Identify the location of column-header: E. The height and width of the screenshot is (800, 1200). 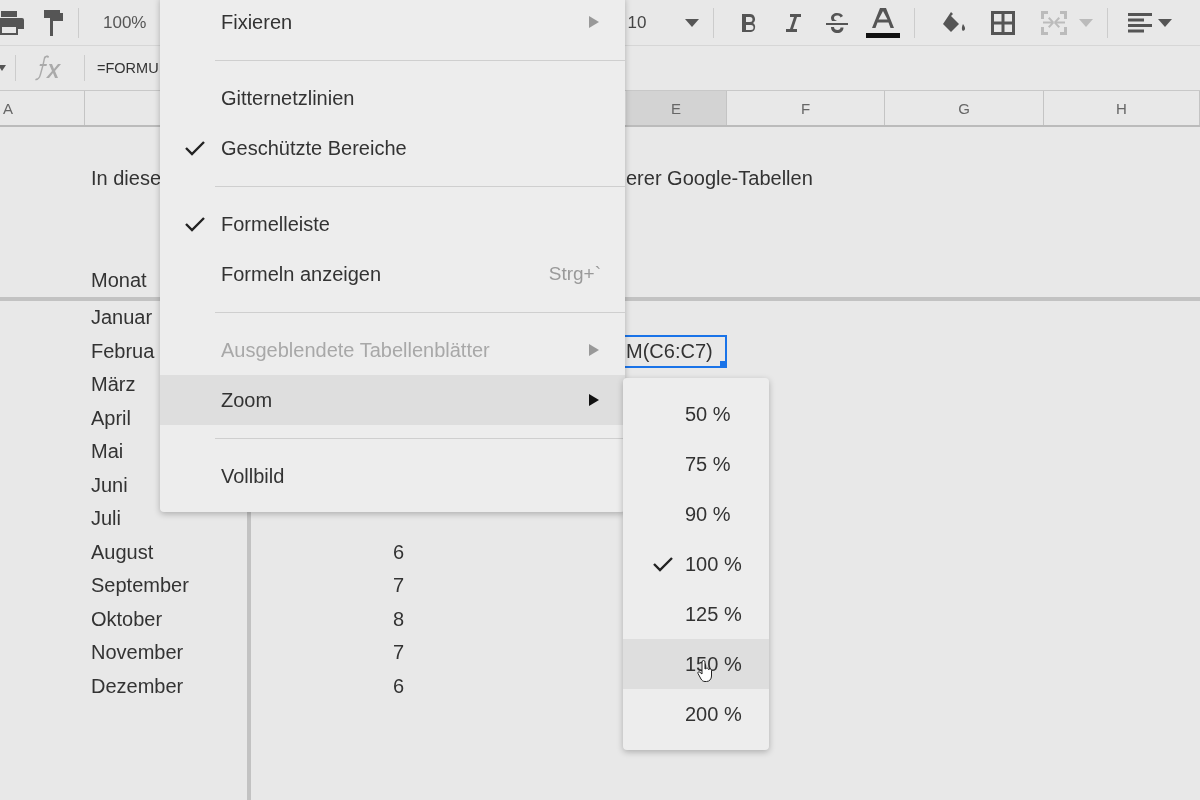
(676, 108).